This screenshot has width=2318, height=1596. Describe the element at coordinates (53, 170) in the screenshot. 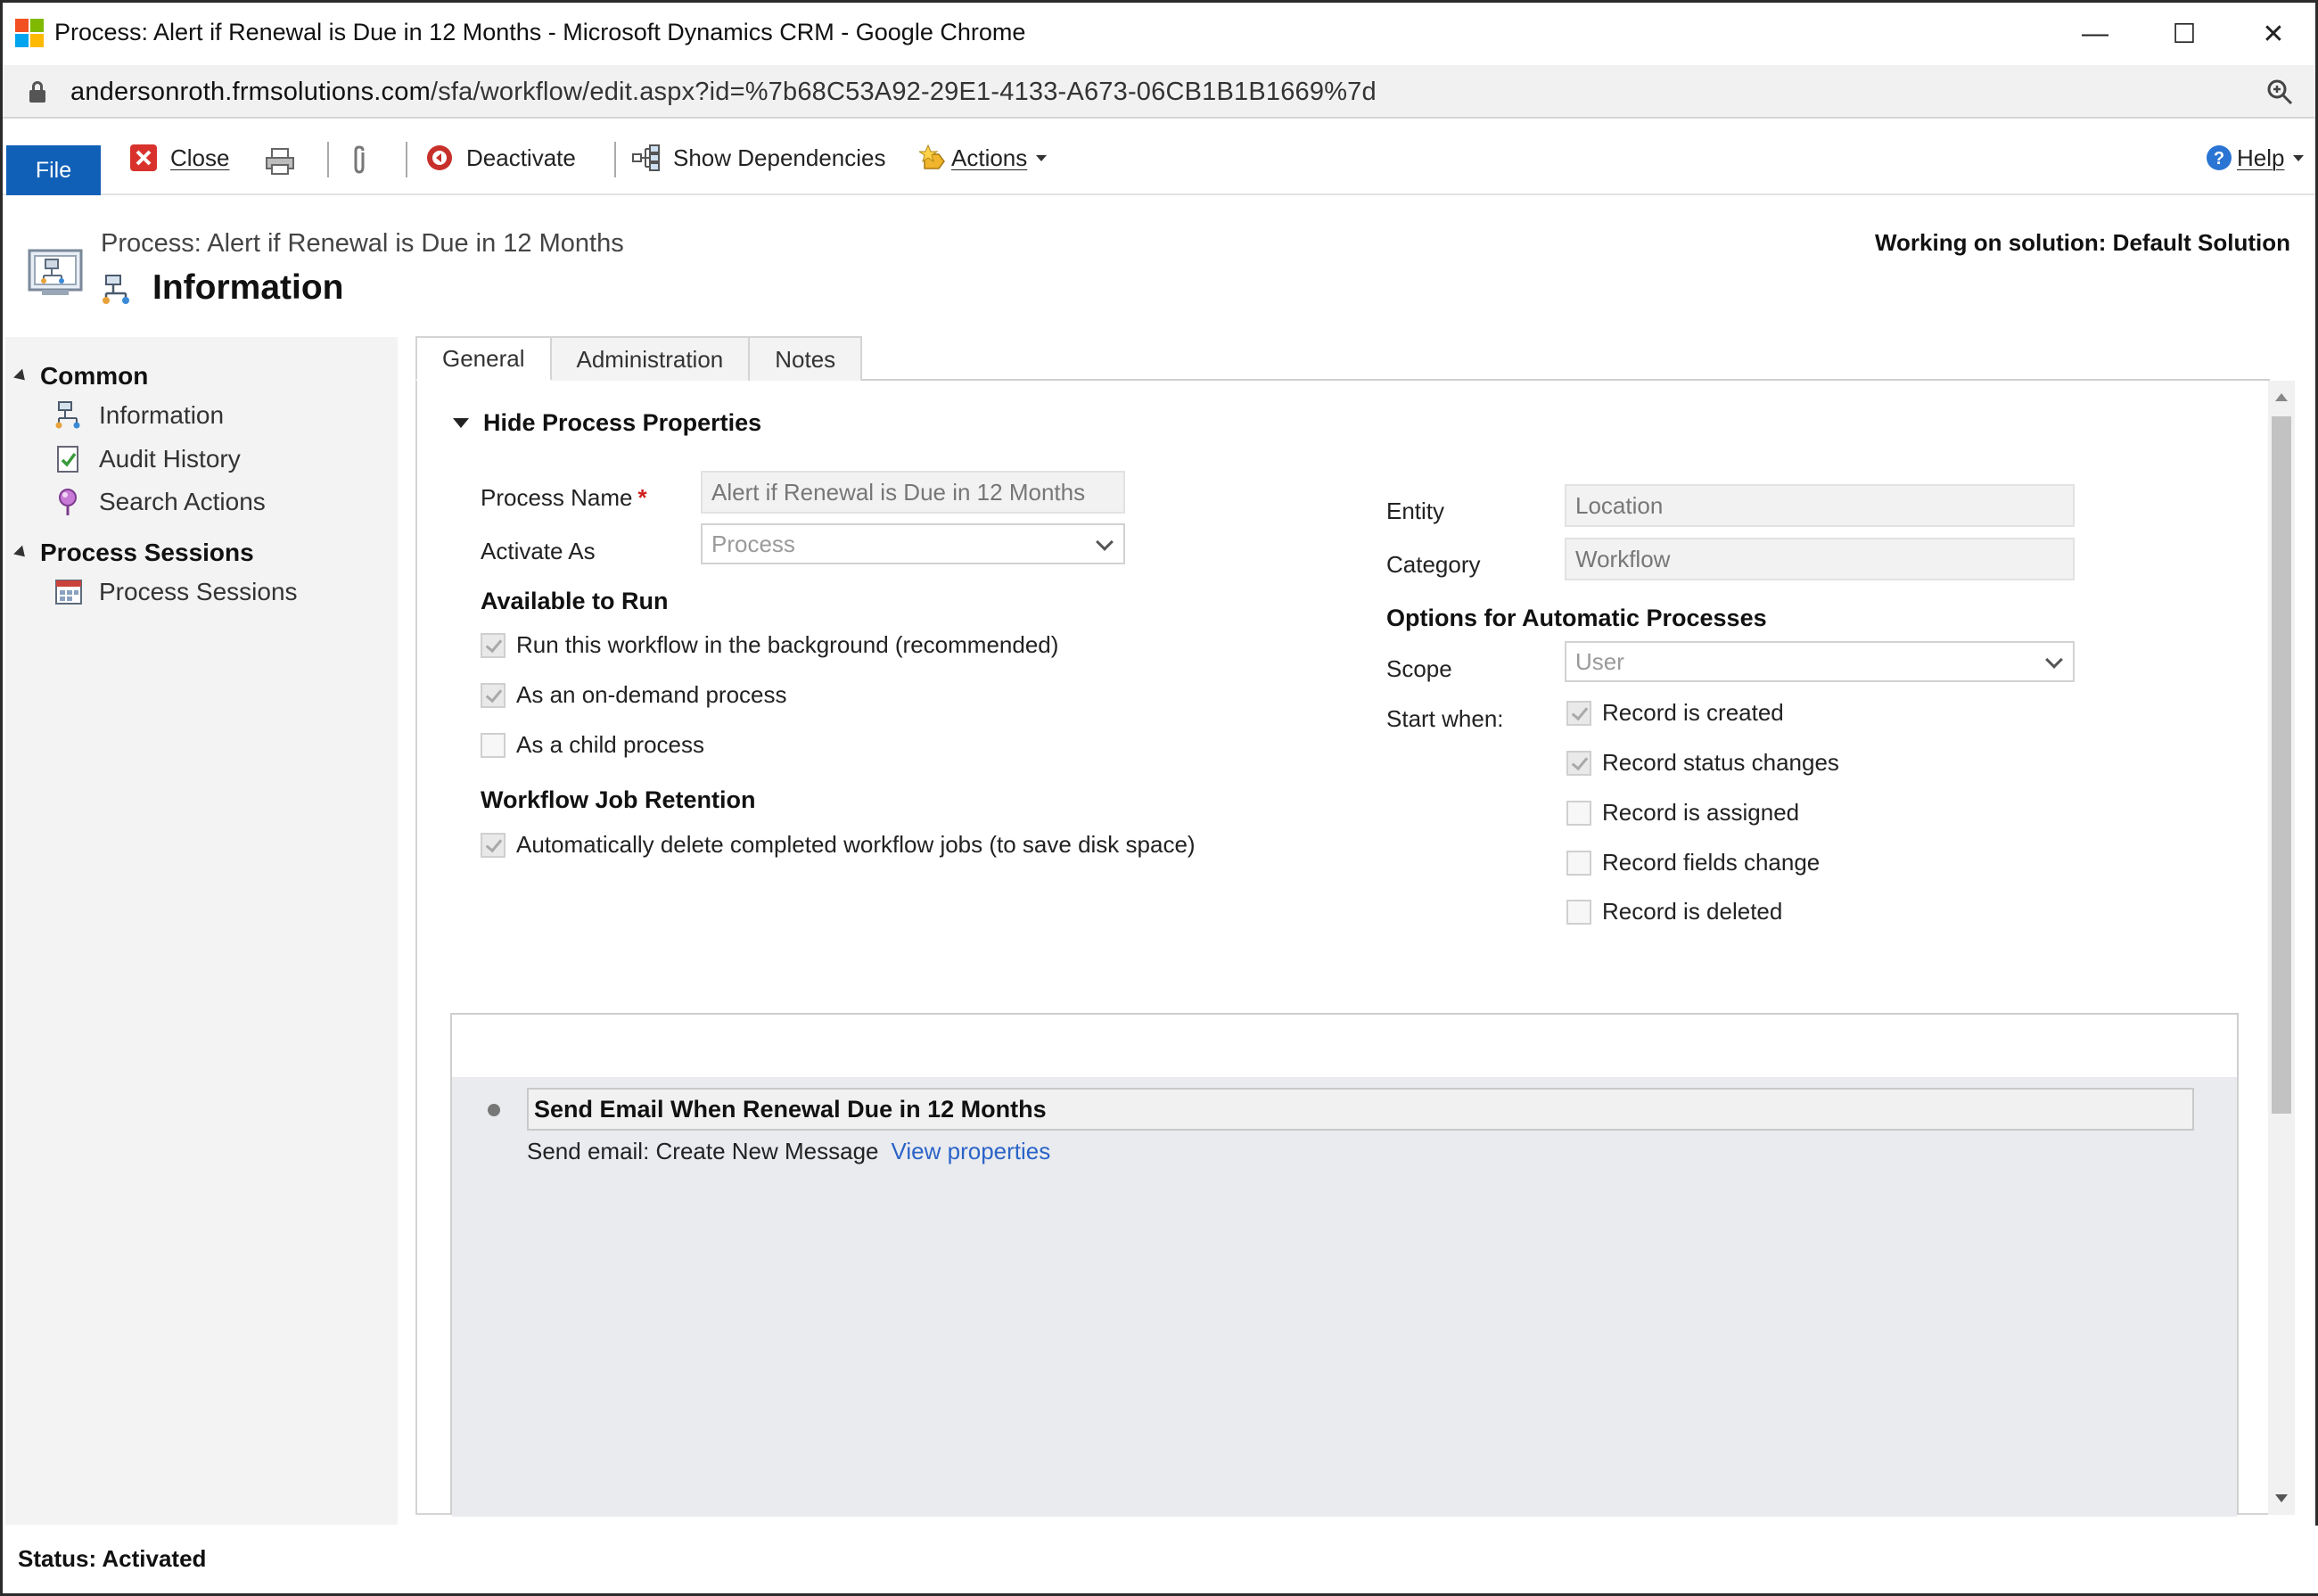

I see `file-button: File` at that location.